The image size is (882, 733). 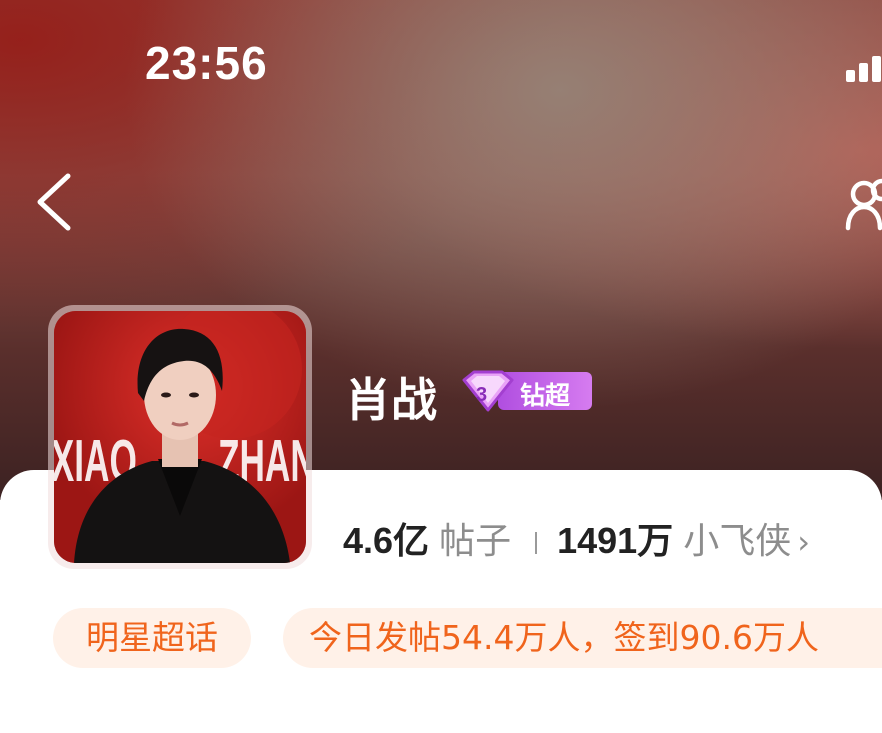 I want to click on status-bar-time: 23:56, so click(x=206, y=63).